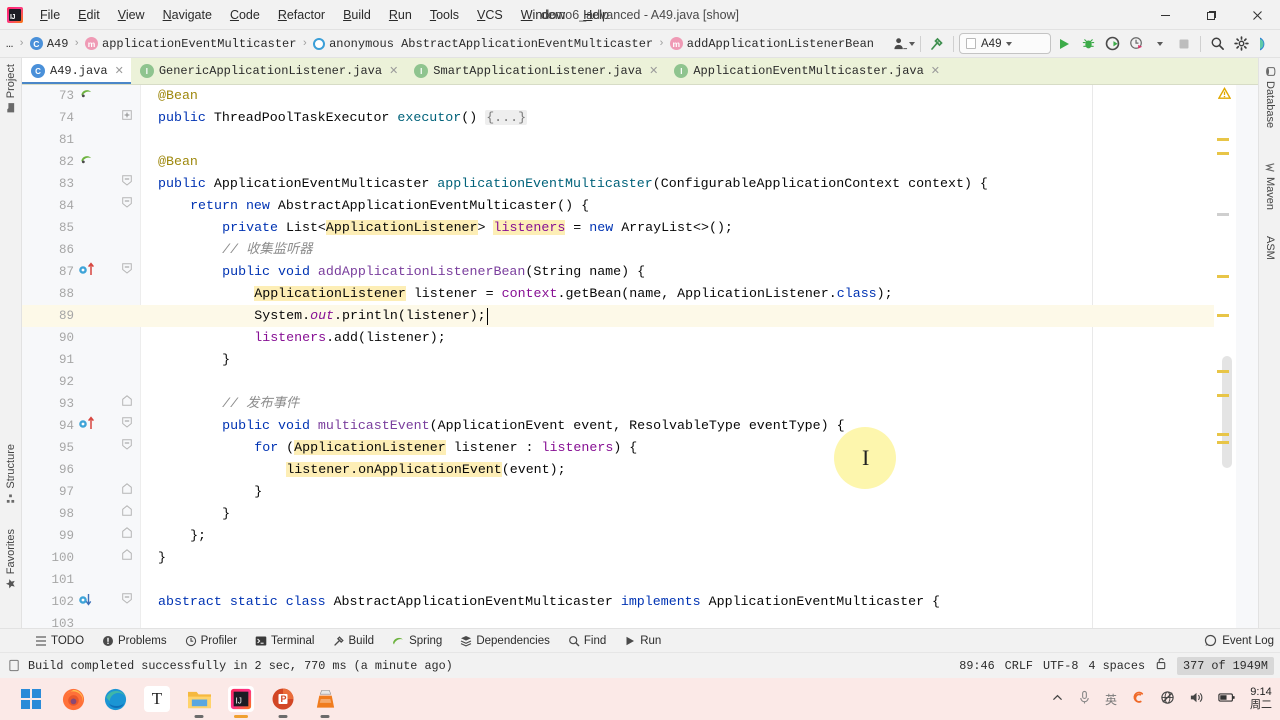 The height and width of the screenshot is (720, 1280). I want to click on windows-start-icon, so click(31, 699).